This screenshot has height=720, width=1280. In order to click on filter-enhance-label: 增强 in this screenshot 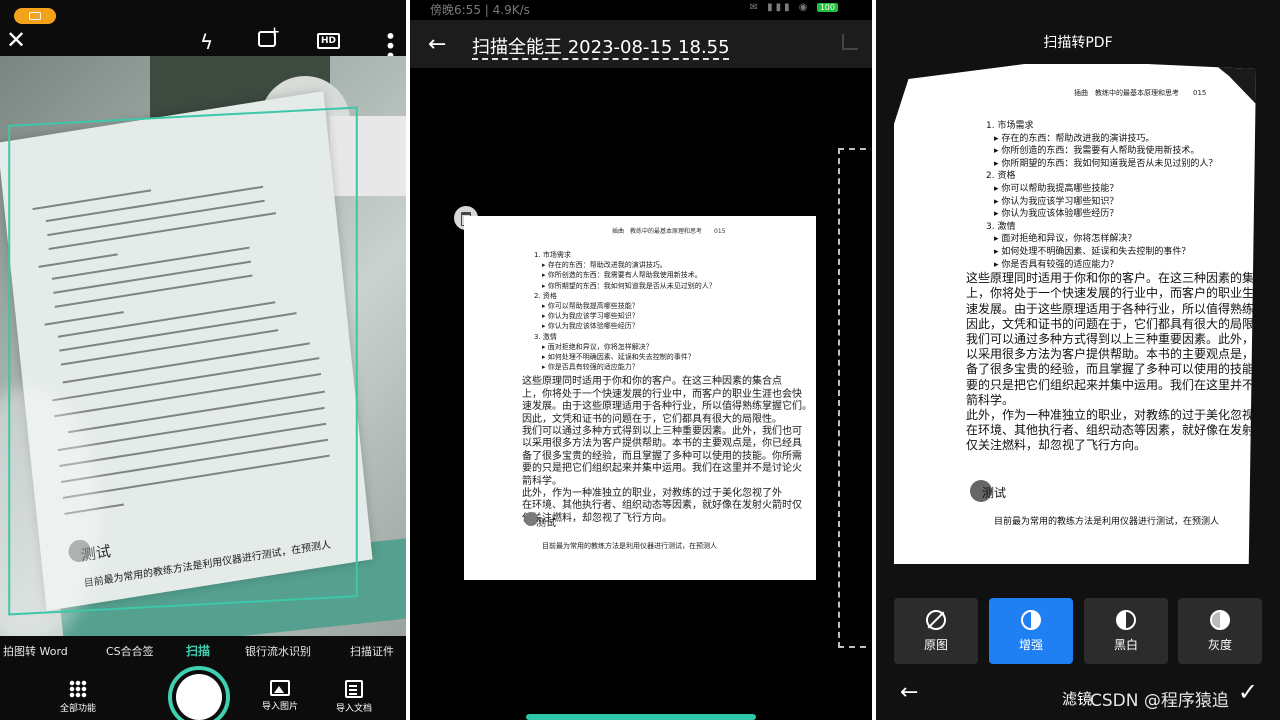, I will do `click(1030, 645)`.